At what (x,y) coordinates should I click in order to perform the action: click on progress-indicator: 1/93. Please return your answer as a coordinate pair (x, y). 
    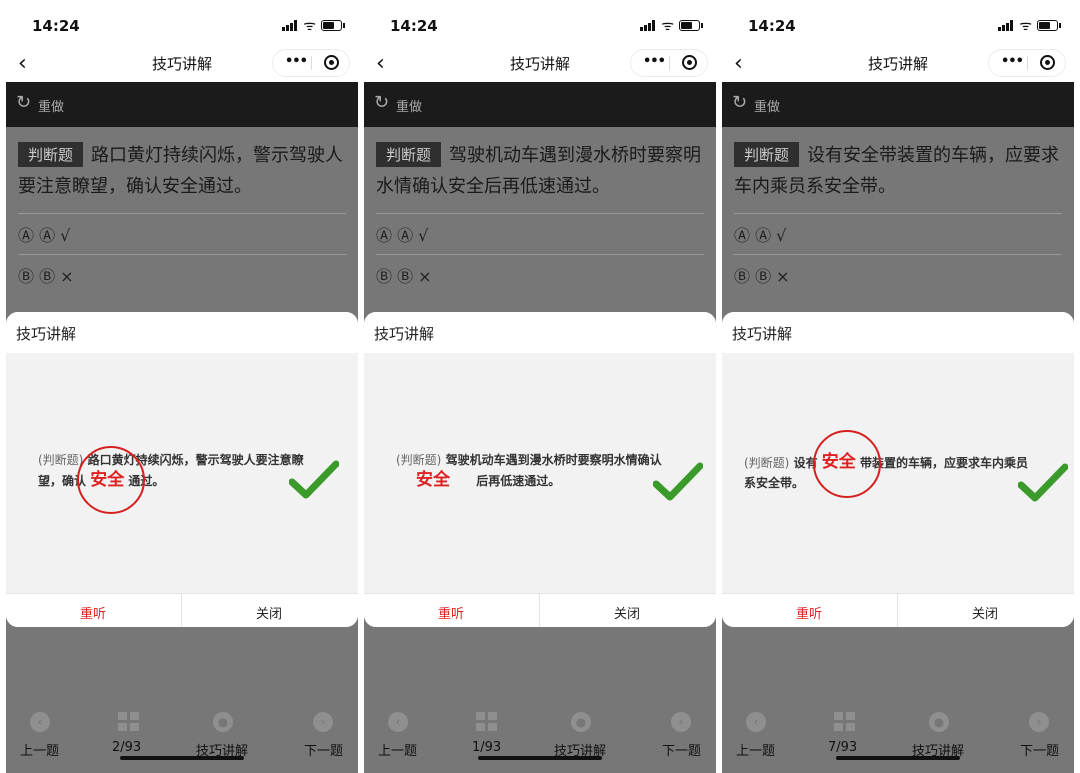
    Looking at the image, I should click on (486, 747).